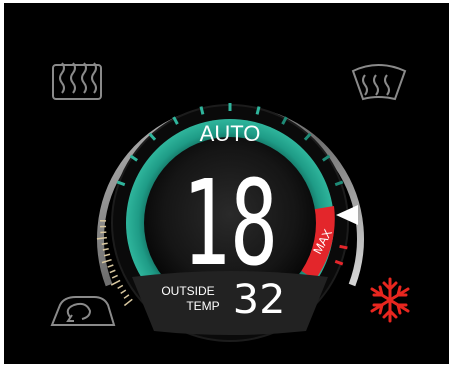 This screenshot has width=455, height=371. Describe the element at coordinates (379, 82) in the screenshot. I see `windshield-defrost-icon` at that location.